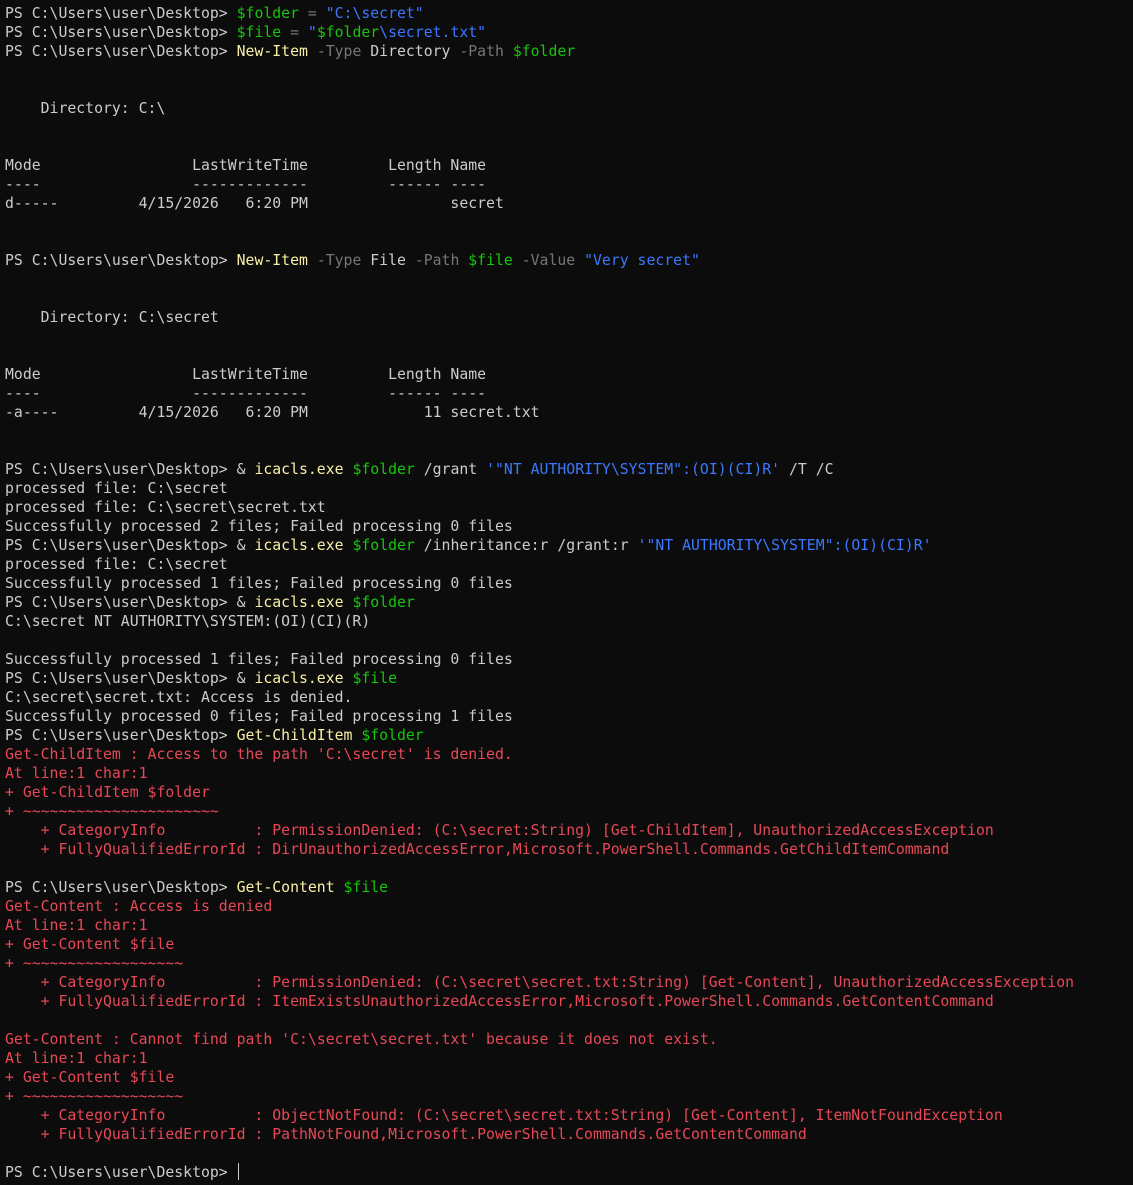 Image resolution: width=1133 pixels, height=1185 pixels. What do you see at coordinates (569, 488) in the screenshot?
I see `terminal-line: processed file: C:\secret` at bounding box center [569, 488].